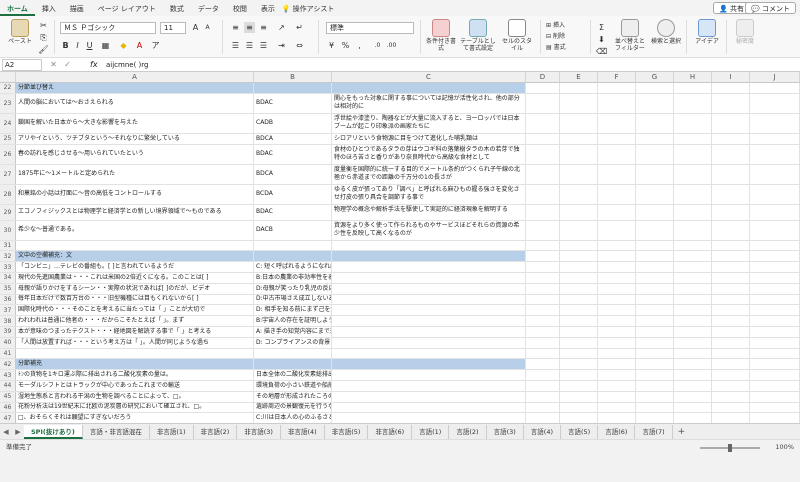 Image resolution: width=800 pixels, height=482 pixels. What do you see at coordinates (281, 27) in the screenshot?
I see `orientation-icon: ↗` at bounding box center [281, 27].